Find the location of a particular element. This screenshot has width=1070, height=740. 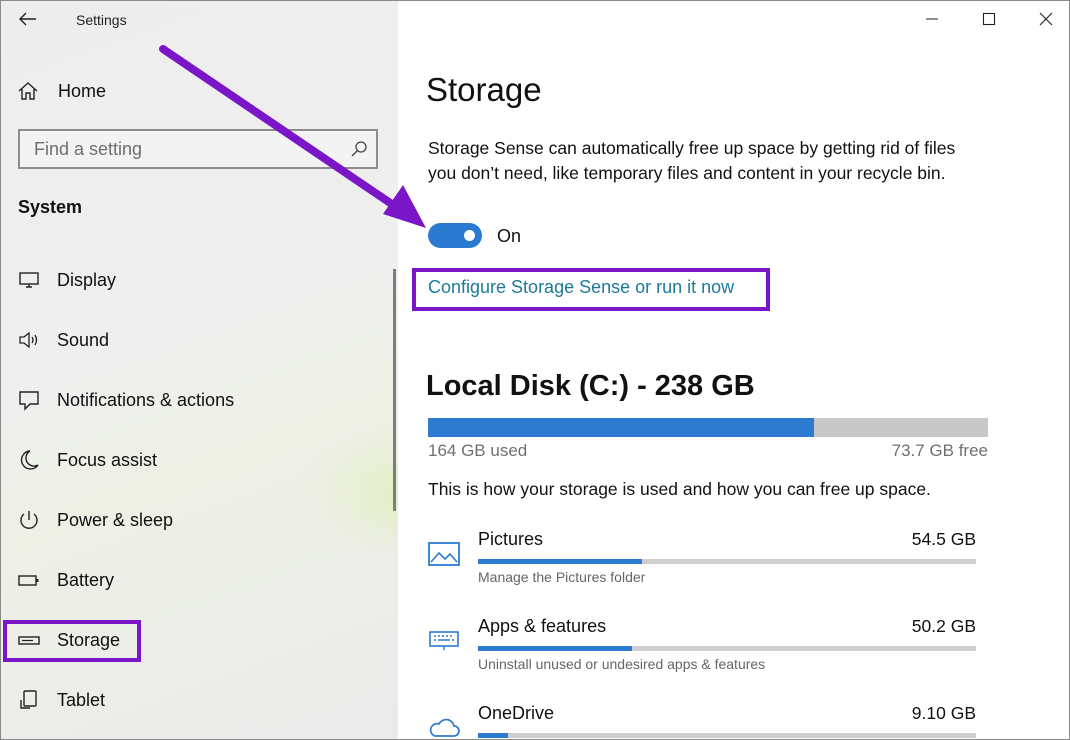

sidebar-item-power-sleep: Power & sleep is located at coordinates (95, 520).